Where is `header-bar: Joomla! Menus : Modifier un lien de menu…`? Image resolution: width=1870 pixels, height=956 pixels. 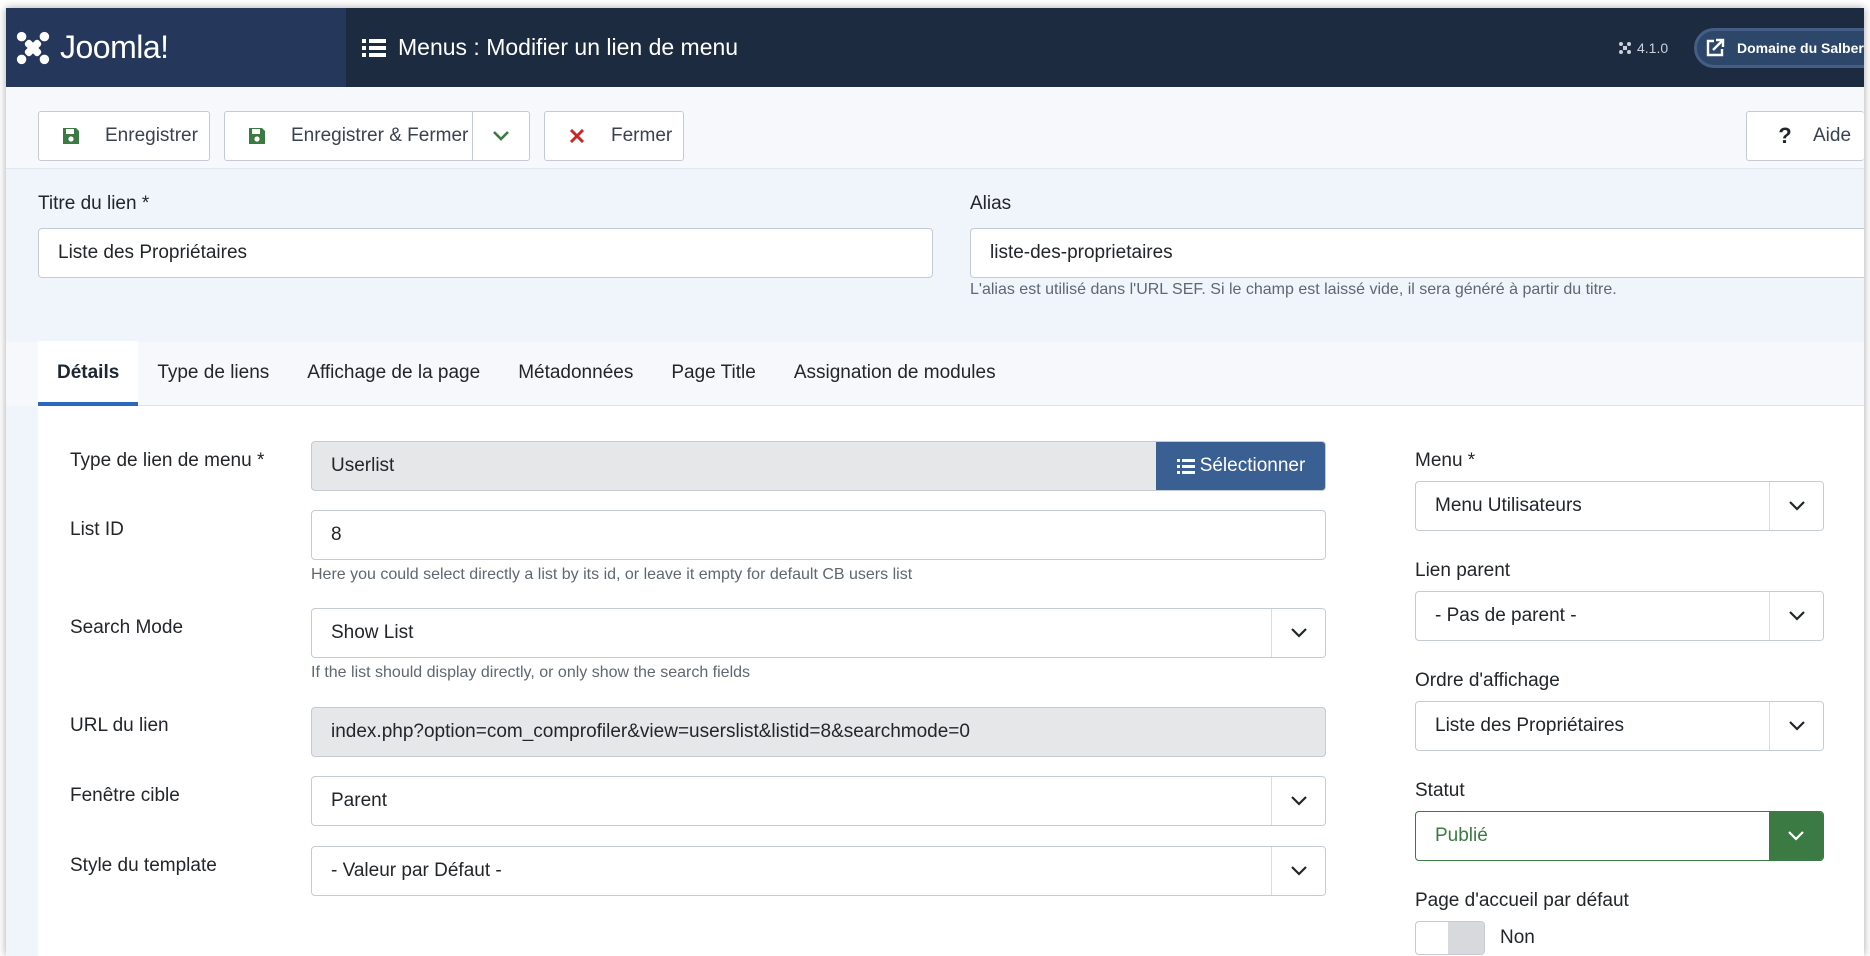
header-bar: Joomla! Menus : Modifier un lien de menu… is located at coordinates (935, 47).